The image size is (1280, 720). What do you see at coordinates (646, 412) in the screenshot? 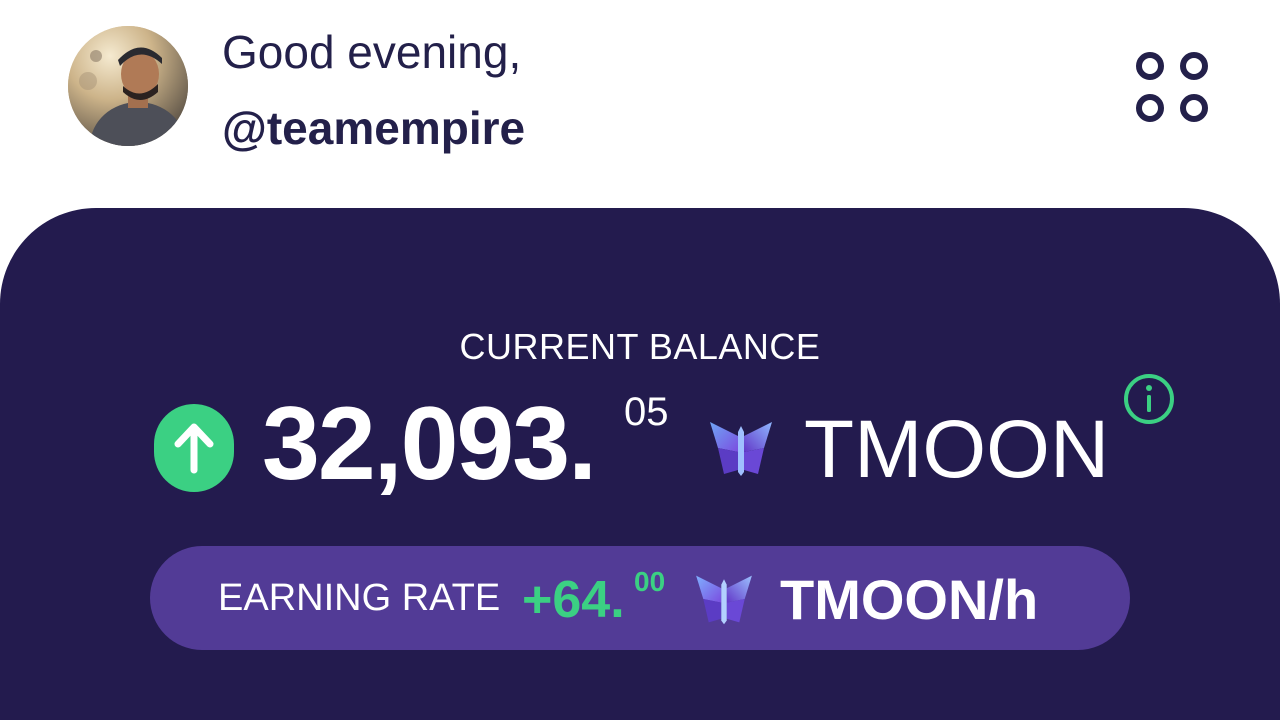
I see `balance-decimals: 05` at bounding box center [646, 412].